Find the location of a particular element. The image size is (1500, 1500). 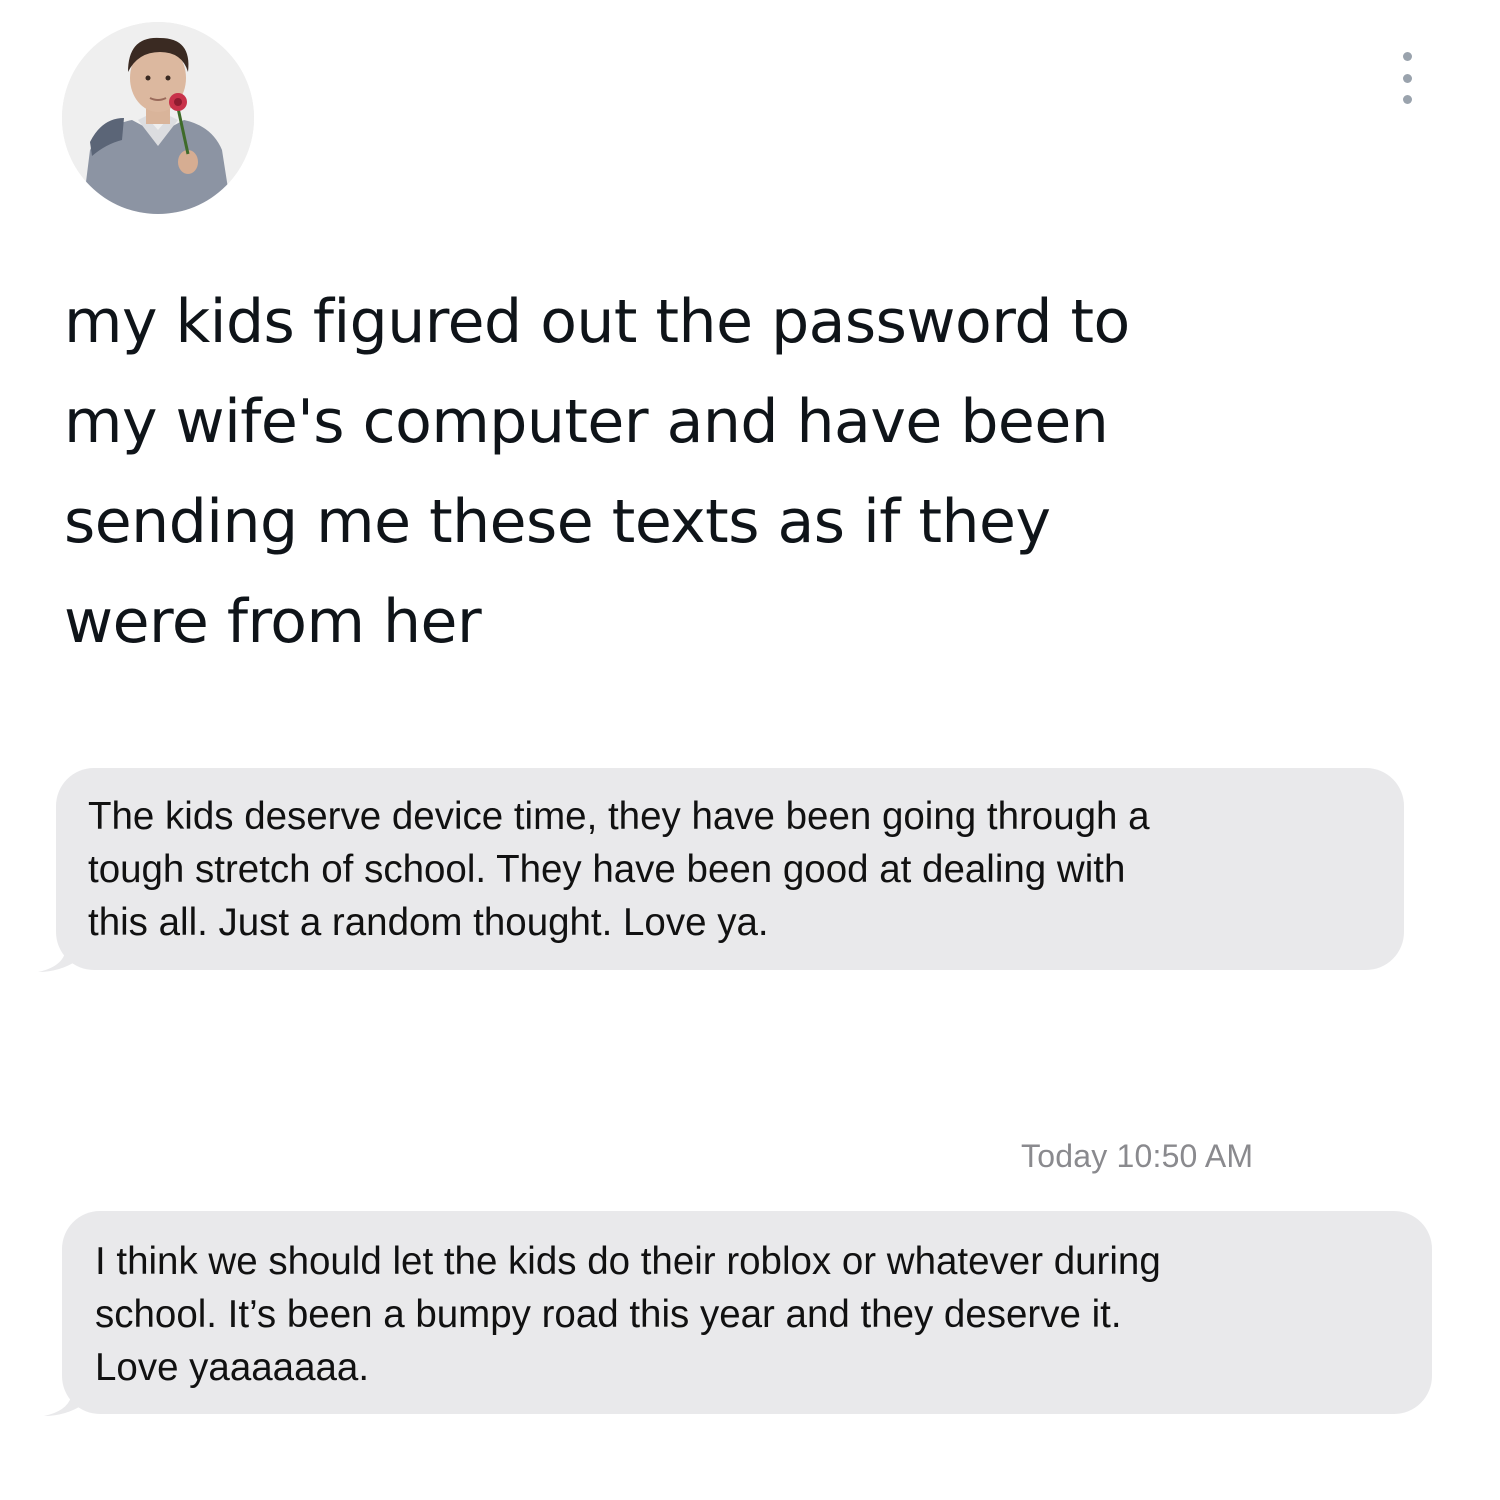

message-timestamp: Today 10:50 AM is located at coordinates (1137, 1156).